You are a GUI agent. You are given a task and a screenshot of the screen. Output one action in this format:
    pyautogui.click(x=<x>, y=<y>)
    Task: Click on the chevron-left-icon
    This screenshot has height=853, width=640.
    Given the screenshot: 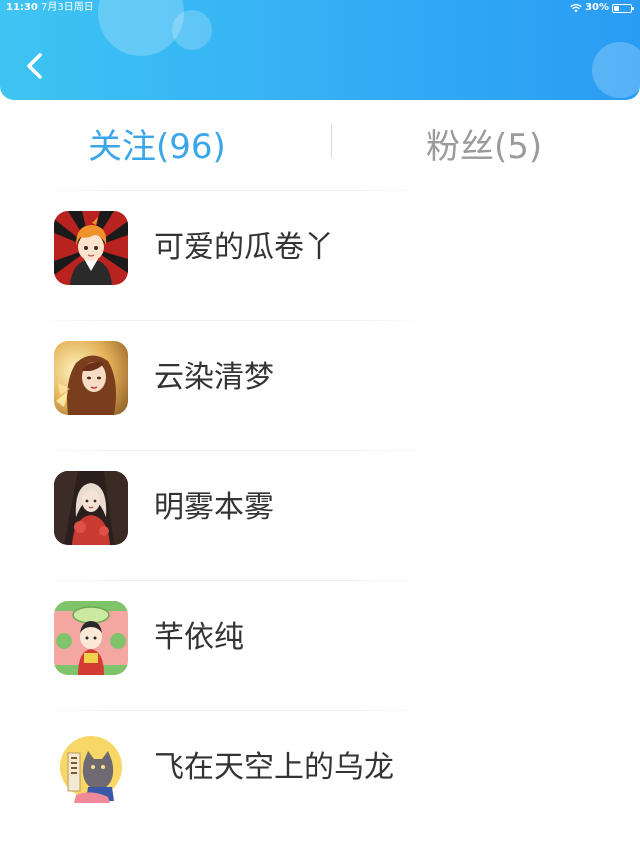 What is the action you would take?
    pyautogui.click(x=34, y=66)
    